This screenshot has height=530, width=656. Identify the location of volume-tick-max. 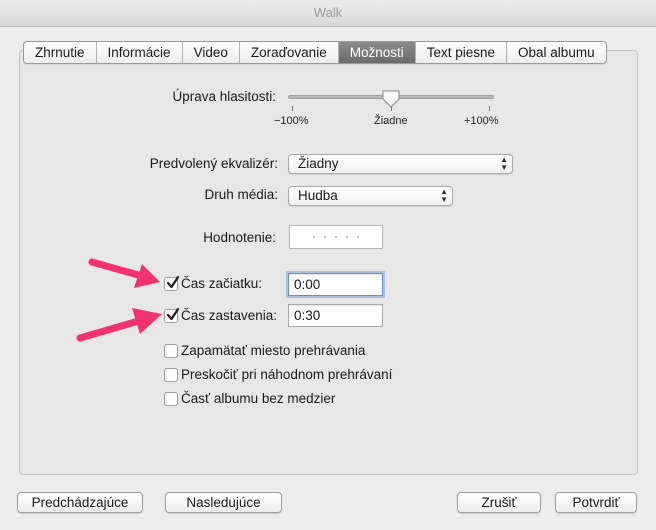
(489, 108).